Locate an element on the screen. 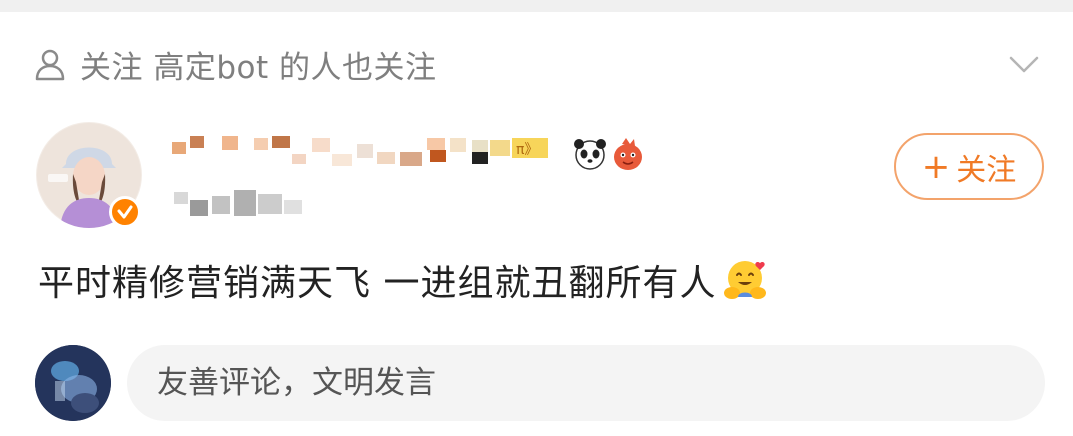 The width and height of the screenshot is (1073, 436). top-divider is located at coordinates (536, 6).